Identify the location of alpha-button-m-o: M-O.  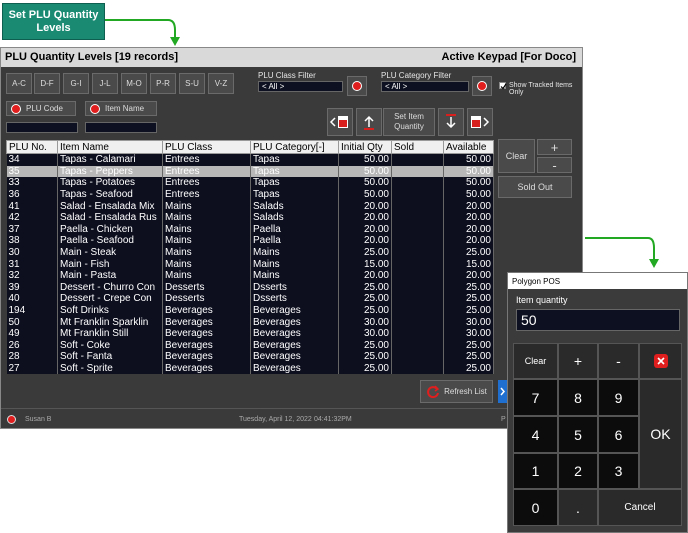
(134, 83).